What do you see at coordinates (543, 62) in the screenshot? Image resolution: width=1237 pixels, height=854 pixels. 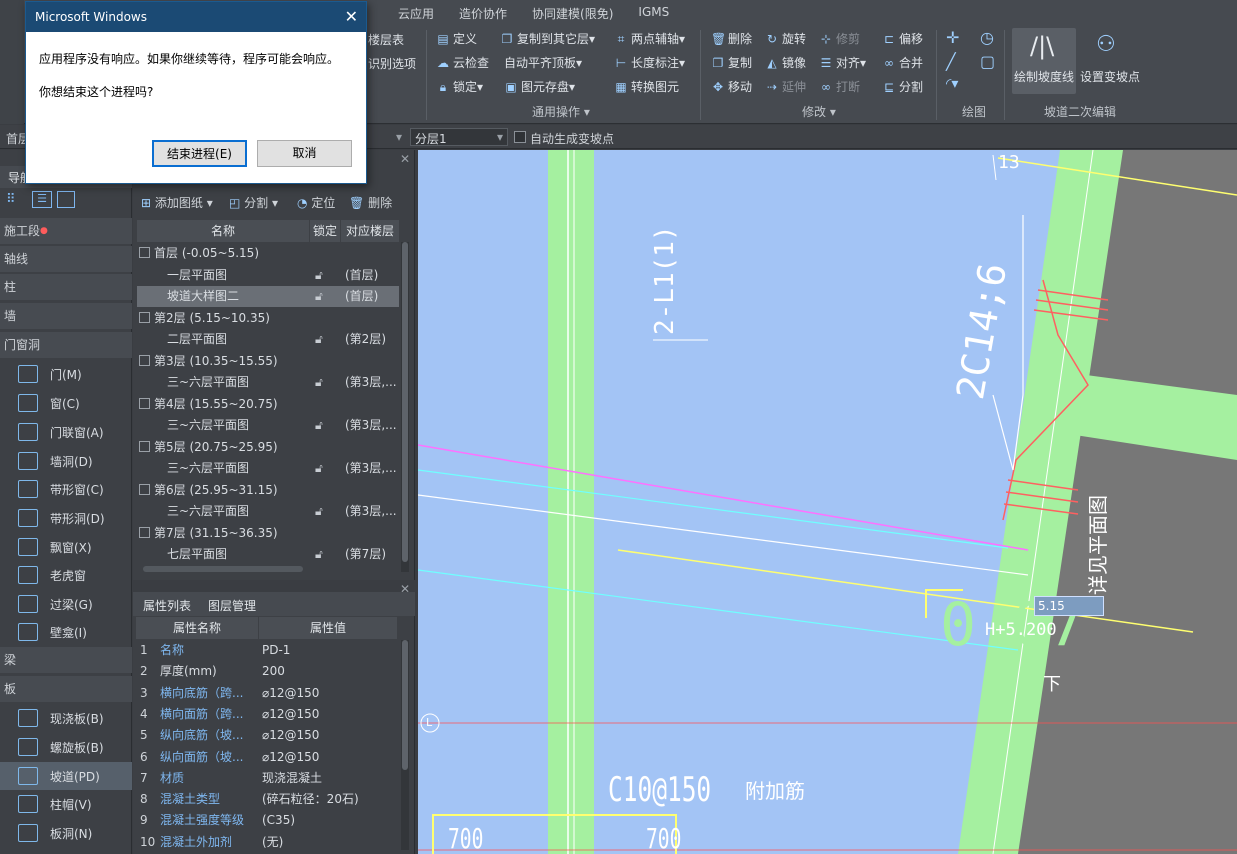 I see `auto-flush-button: 自动平齐顶板 ▾` at bounding box center [543, 62].